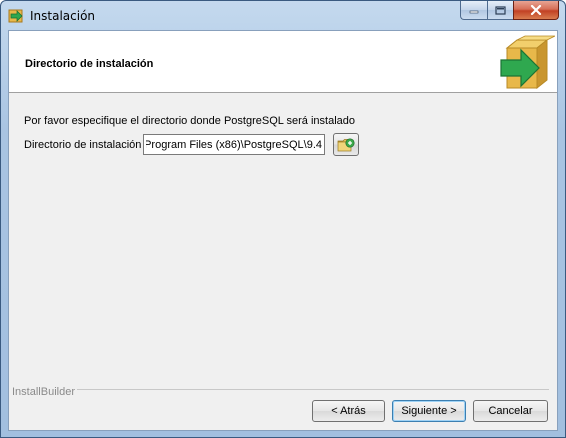 Image resolution: width=566 pixels, height=438 pixels. I want to click on page-header: Directorio de instalación, so click(283, 62).